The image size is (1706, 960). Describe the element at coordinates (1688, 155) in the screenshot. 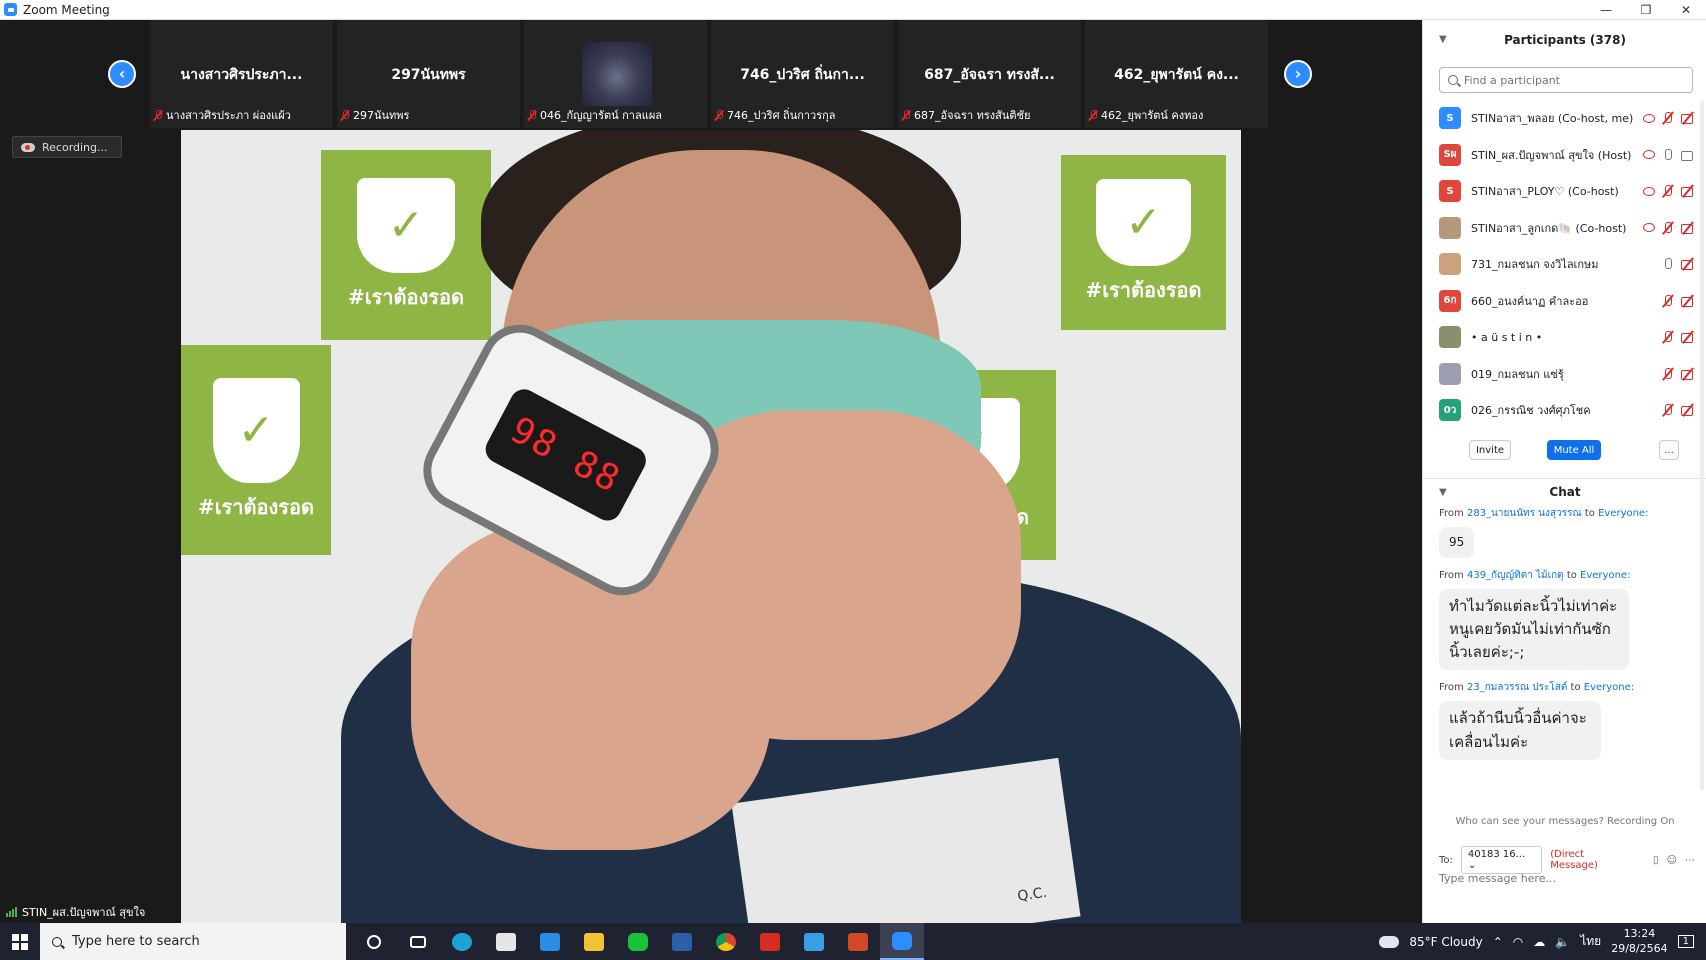

I see `camera-on-icon` at that location.